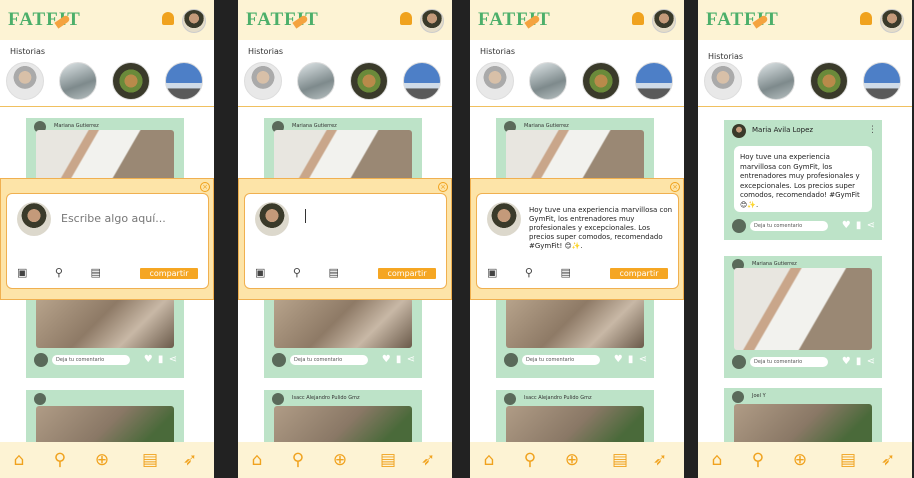 The height and width of the screenshot is (478, 914). Describe the element at coordinates (872, 130) in the screenshot. I see `more-options-icon: ⋮` at that location.